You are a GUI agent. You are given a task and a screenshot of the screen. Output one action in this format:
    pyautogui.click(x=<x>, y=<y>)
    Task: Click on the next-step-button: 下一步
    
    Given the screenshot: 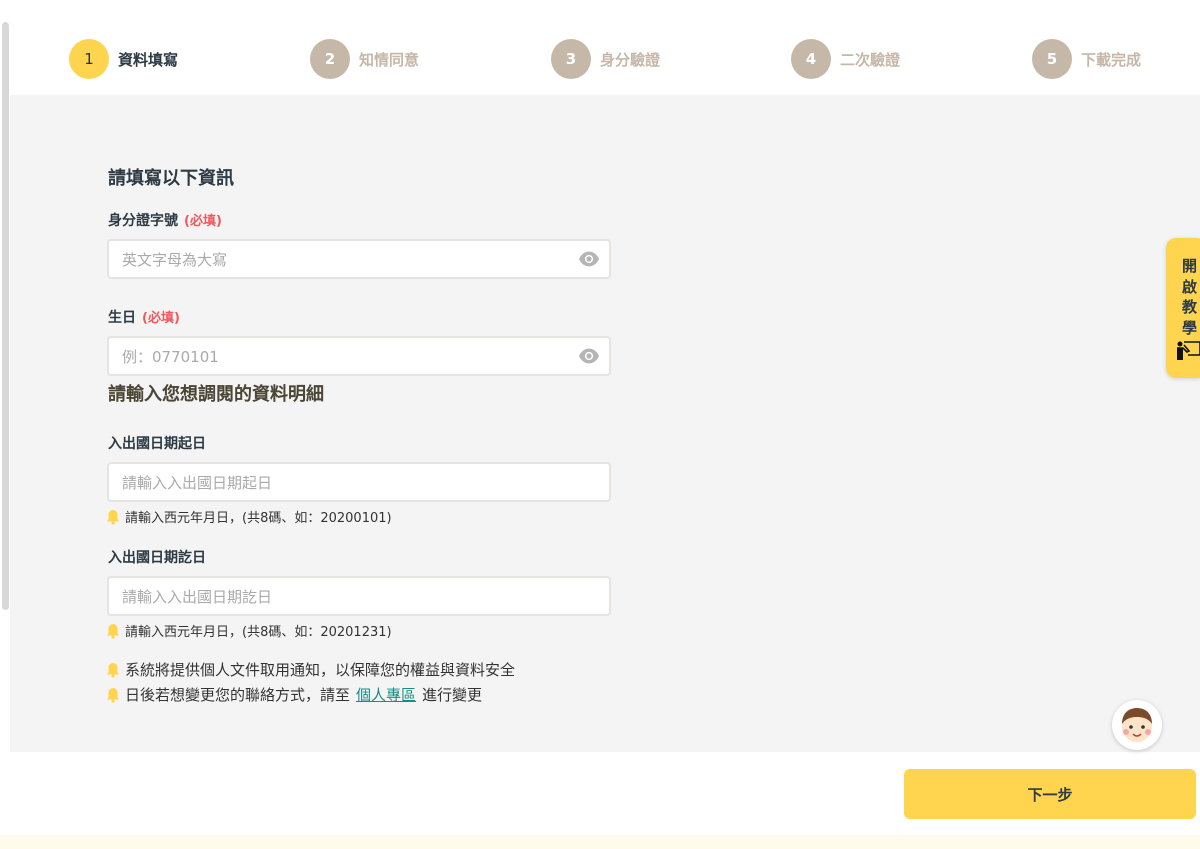 What is the action you would take?
    pyautogui.click(x=1050, y=794)
    